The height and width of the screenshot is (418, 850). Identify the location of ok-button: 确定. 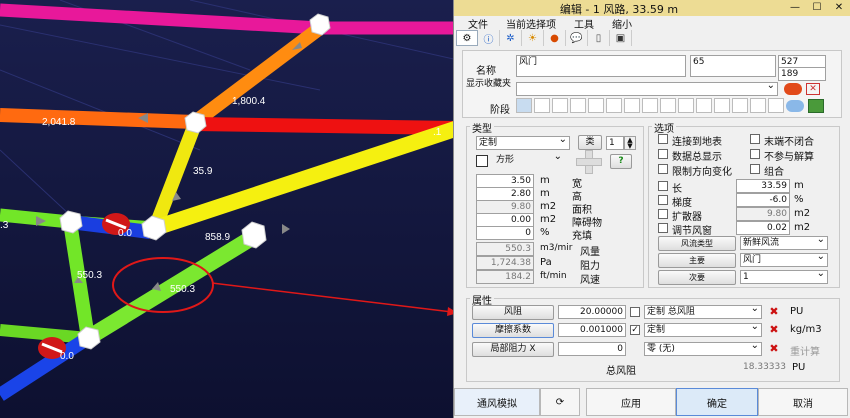
(717, 402).